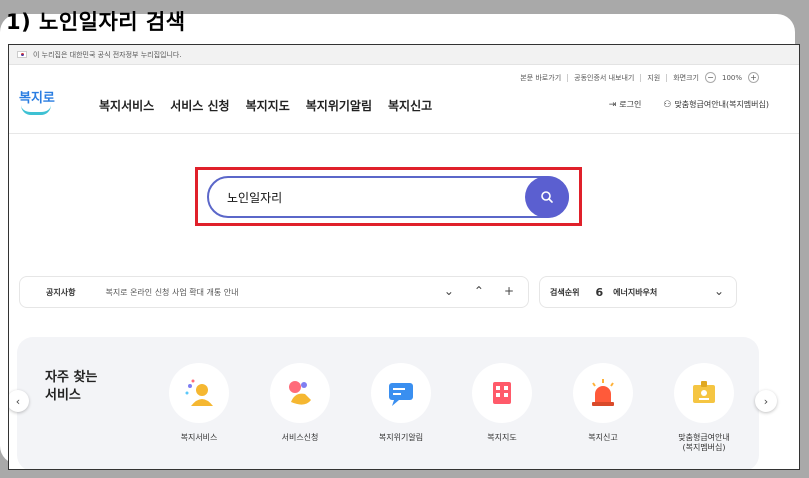 The image size is (809, 478). Describe the element at coordinates (502, 437) in the screenshot. I see `fav-label: 복지지도` at that location.